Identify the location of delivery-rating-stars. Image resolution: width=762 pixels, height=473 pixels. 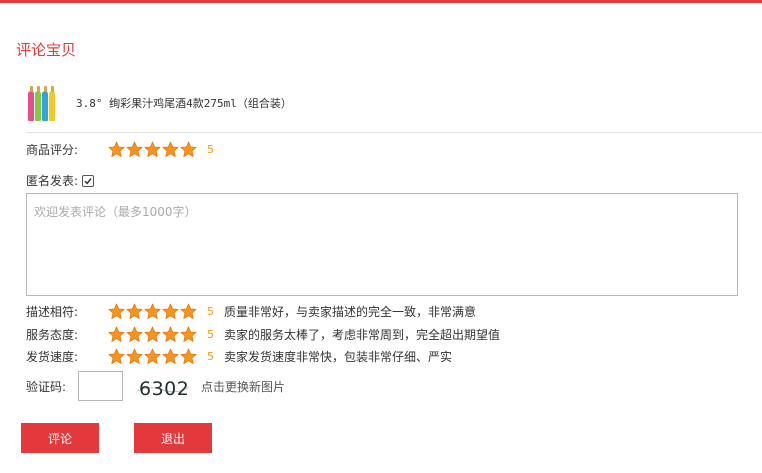
(152, 356).